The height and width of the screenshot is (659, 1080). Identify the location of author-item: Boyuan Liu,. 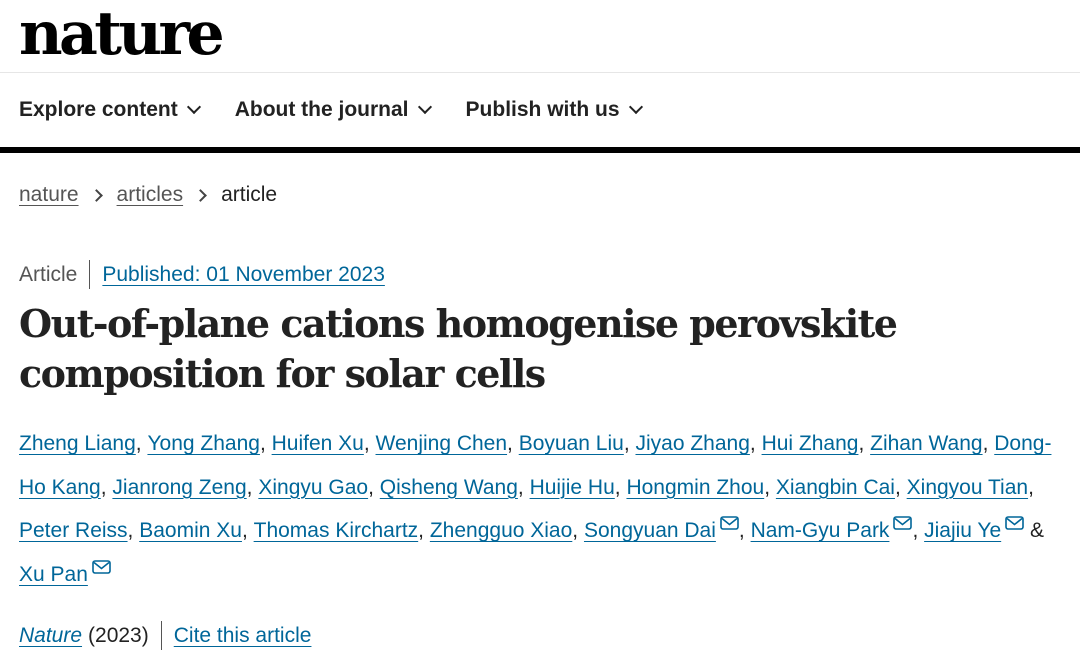
(577, 443).